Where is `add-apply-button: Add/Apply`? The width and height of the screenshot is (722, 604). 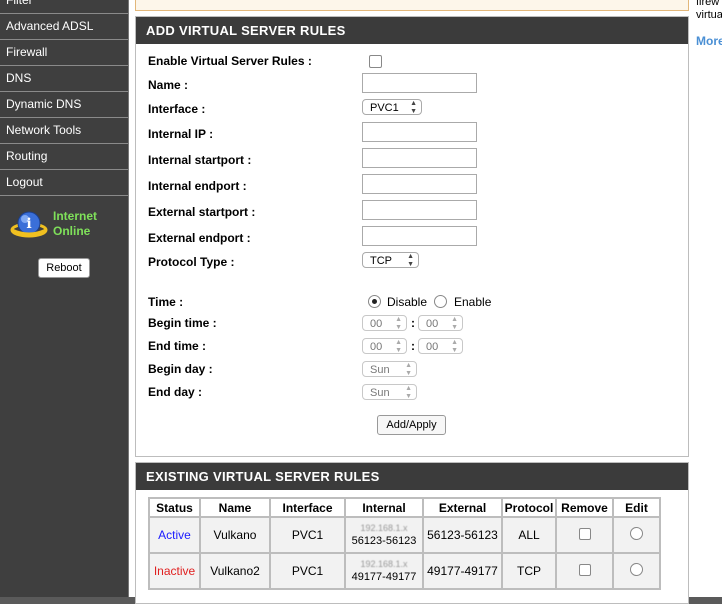
add-apply-button: Add/Apply is located at coordinates (411, 425).